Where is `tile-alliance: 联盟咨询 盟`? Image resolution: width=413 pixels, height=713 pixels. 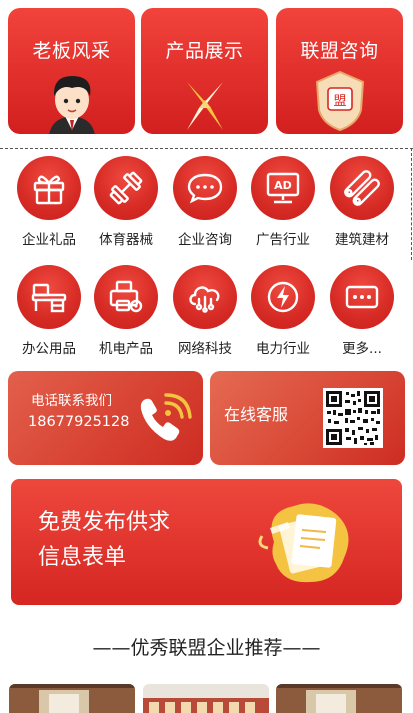 tile-alliance: 联盟咨询 盟 is located at coordinates (339, 71).